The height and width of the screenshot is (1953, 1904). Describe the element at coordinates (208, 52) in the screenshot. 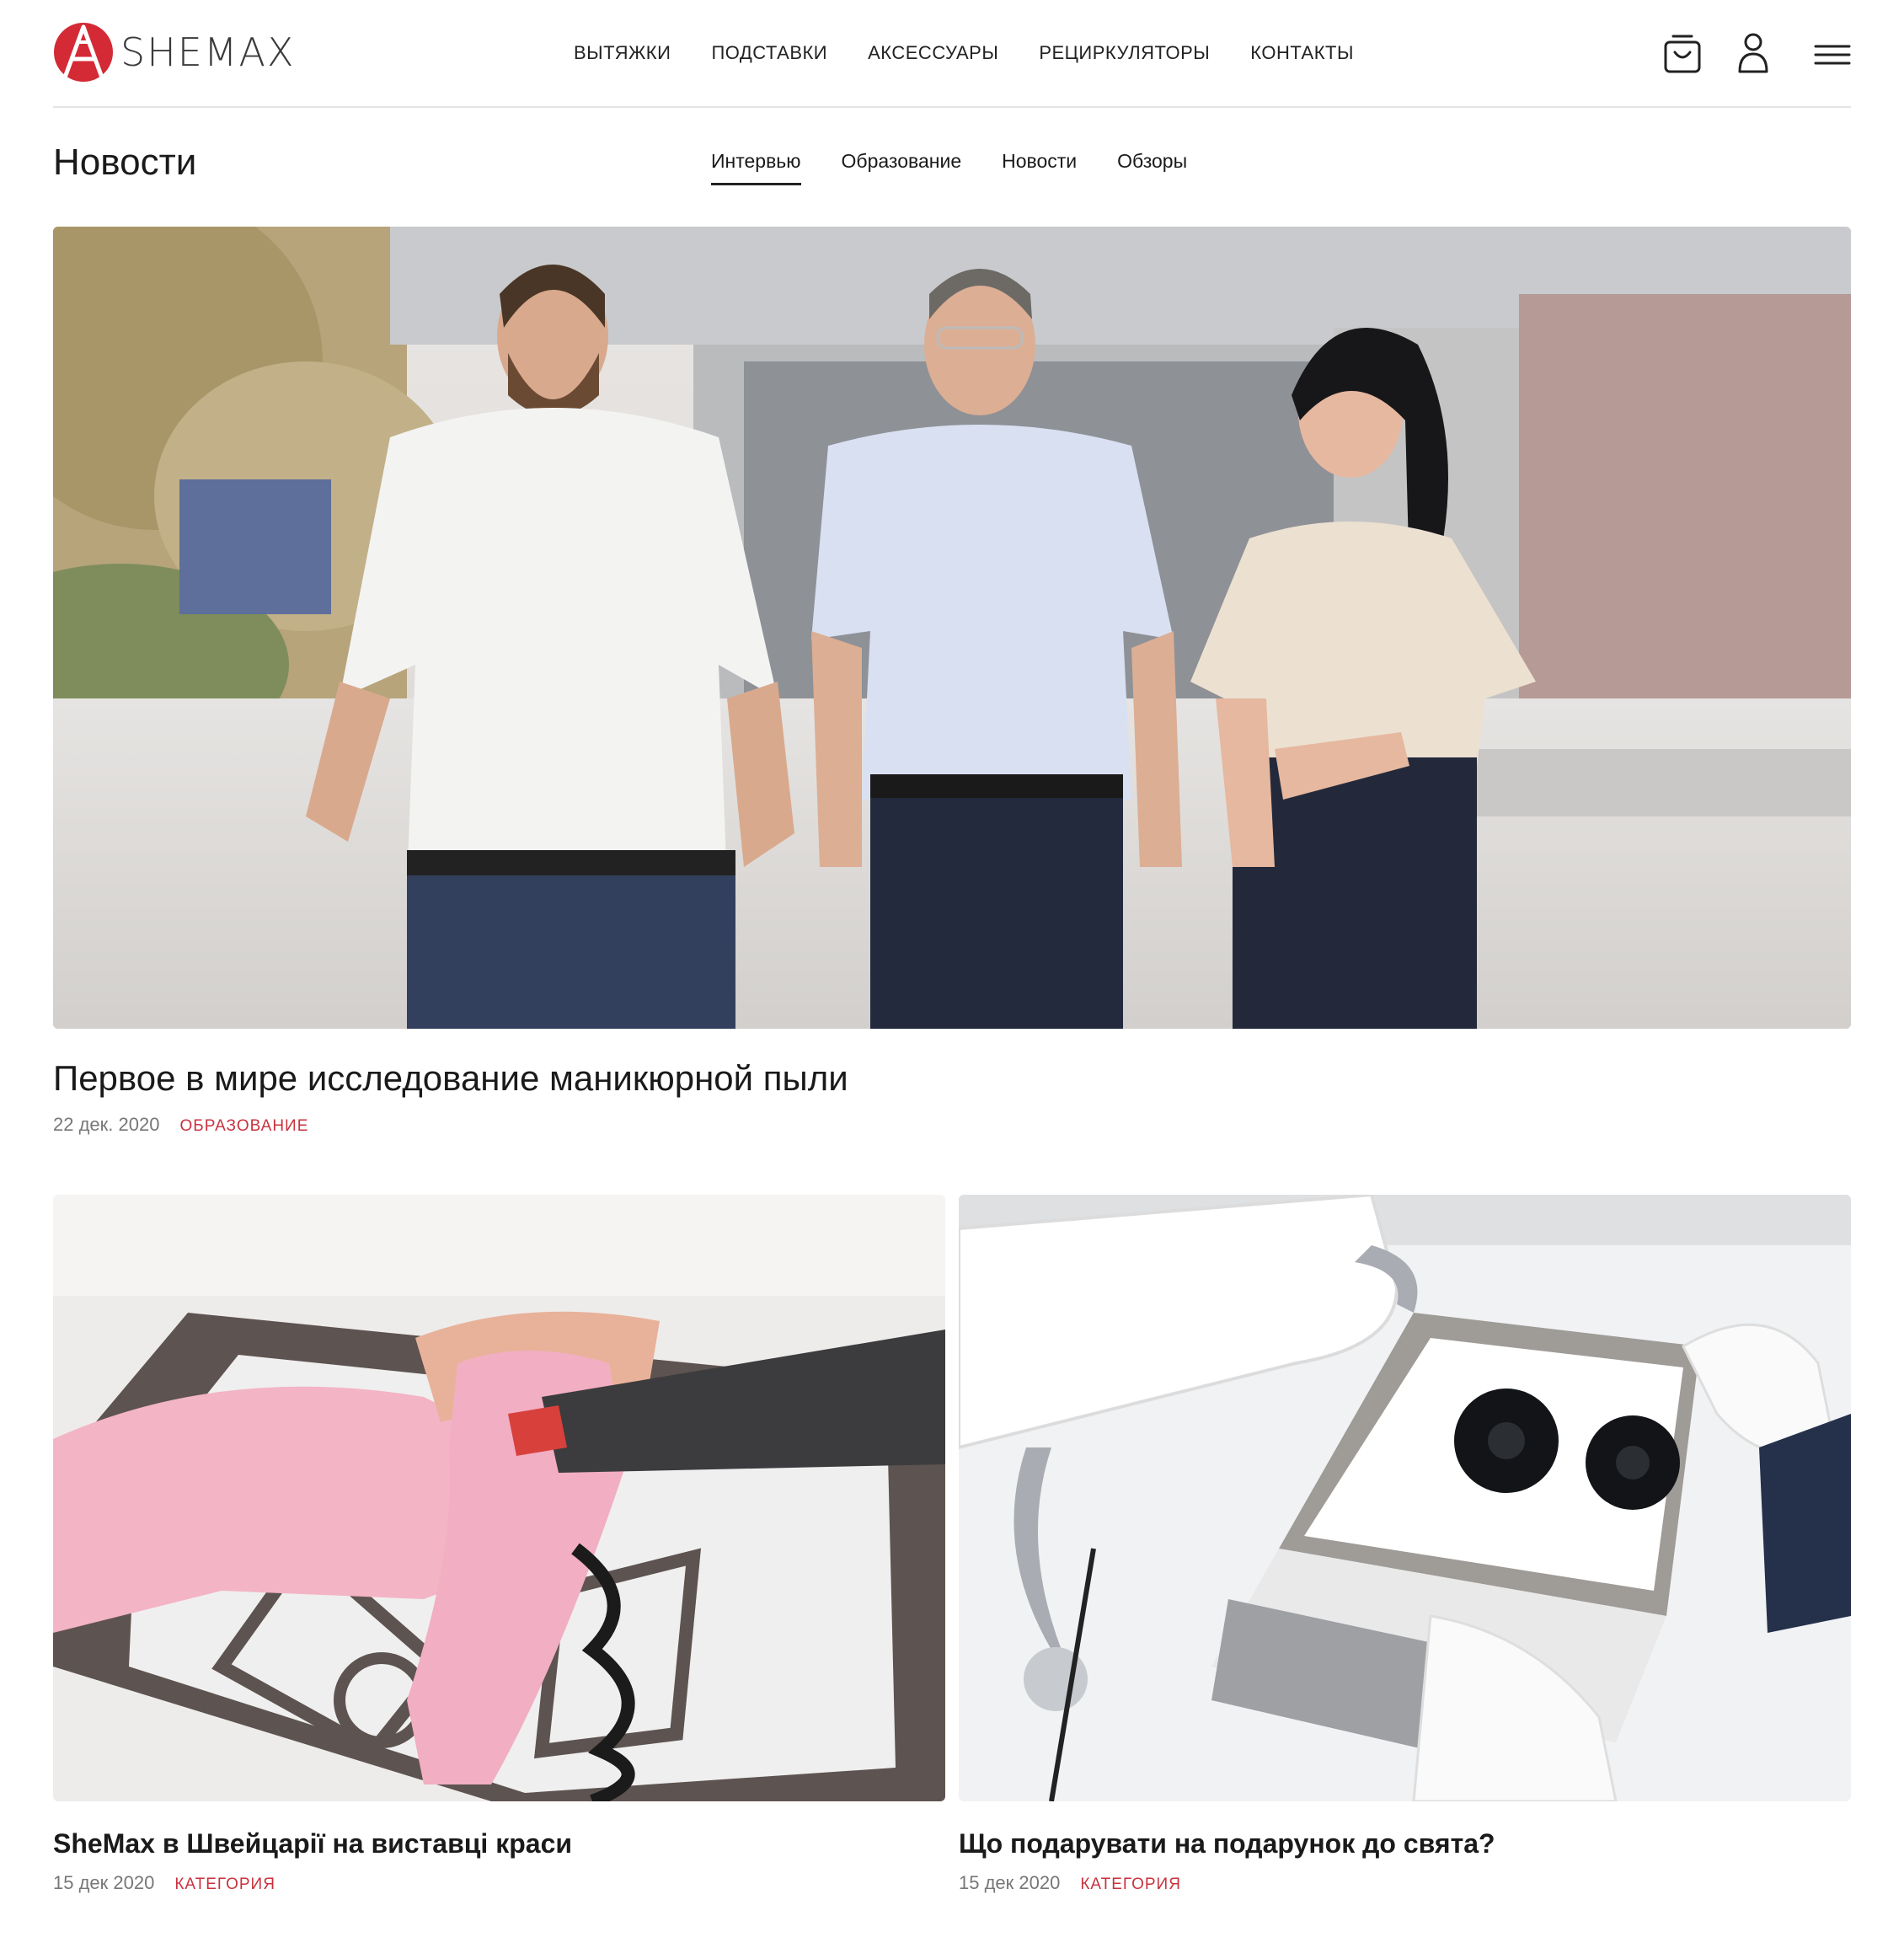

I see `logo-text: SHEMAX` at that location.